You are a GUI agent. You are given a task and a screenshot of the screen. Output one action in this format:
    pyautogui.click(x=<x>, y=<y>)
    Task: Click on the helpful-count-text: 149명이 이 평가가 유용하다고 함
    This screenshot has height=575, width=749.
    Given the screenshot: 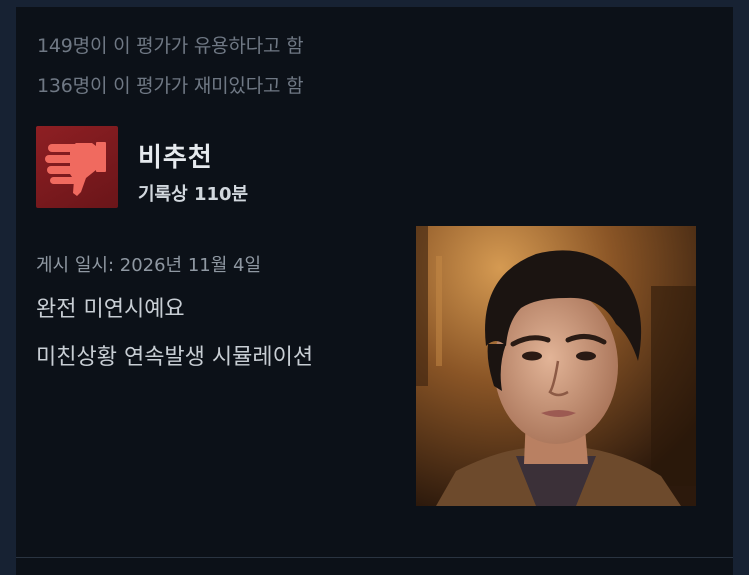 What is the action you would take?
    pyautogui.click(x=170, y=46)
    